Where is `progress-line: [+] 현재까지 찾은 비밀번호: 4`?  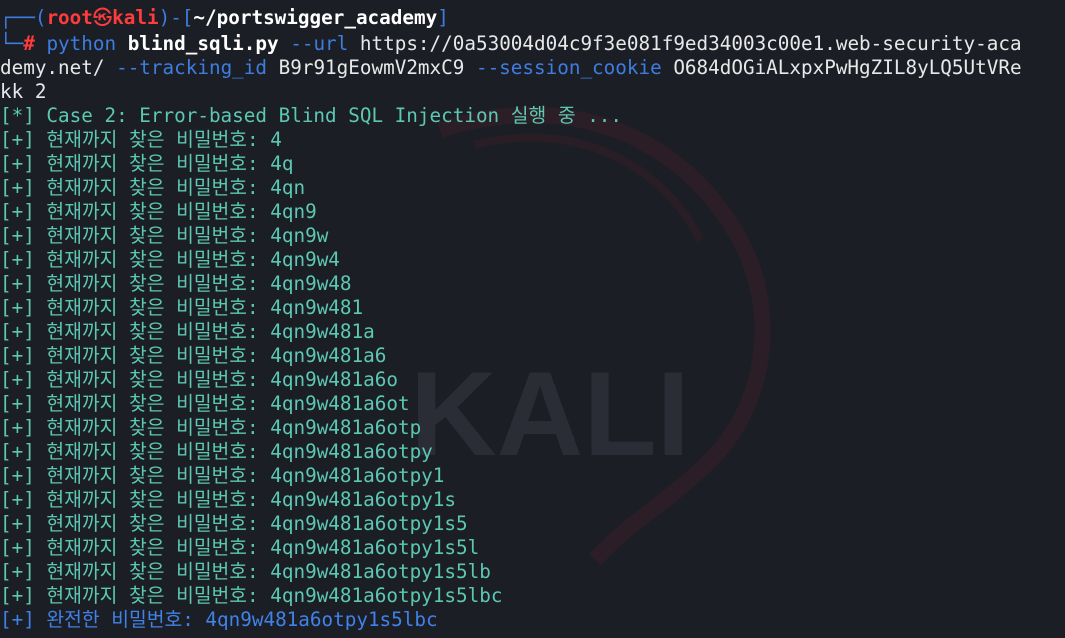 progress-line: [+] 현재까지 찾은 비밀번호: 4 is located at coordinates (141, 140).